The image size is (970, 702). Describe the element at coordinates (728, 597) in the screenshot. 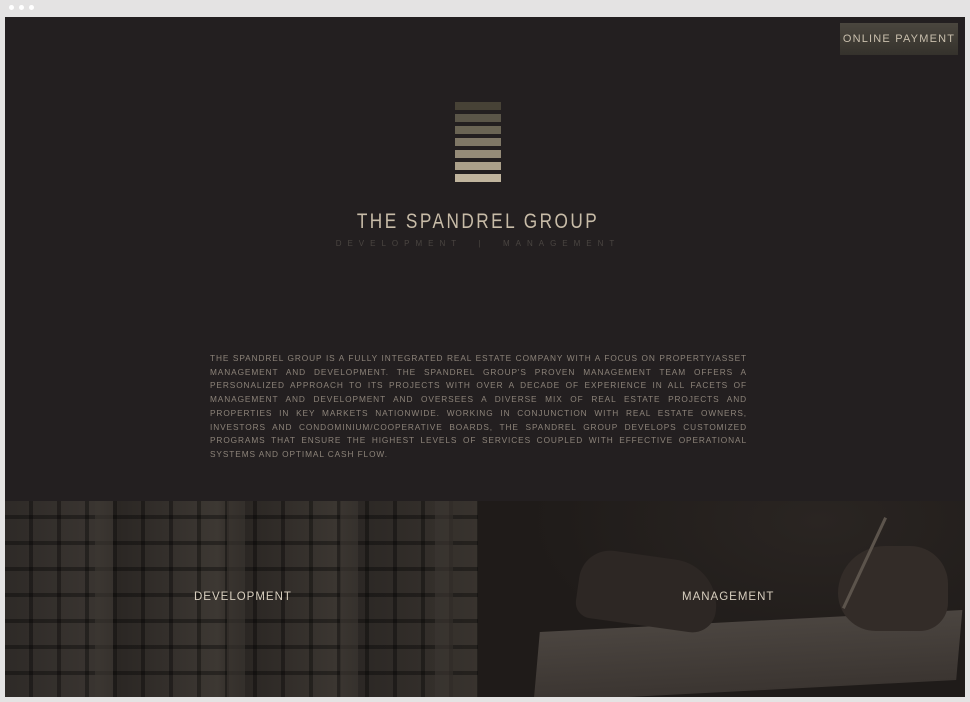

I see `management-link: MANAGEMENT` at that location.